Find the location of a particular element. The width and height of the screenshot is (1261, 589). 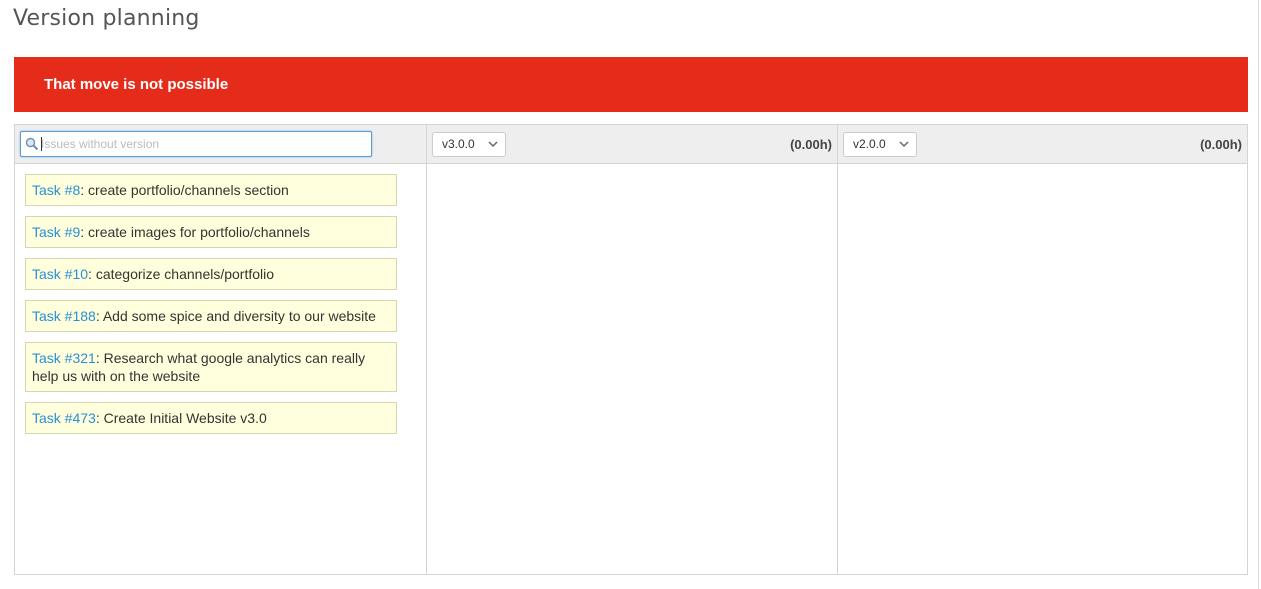

issue-link: Task #473 is located at coordinates (64, 418).